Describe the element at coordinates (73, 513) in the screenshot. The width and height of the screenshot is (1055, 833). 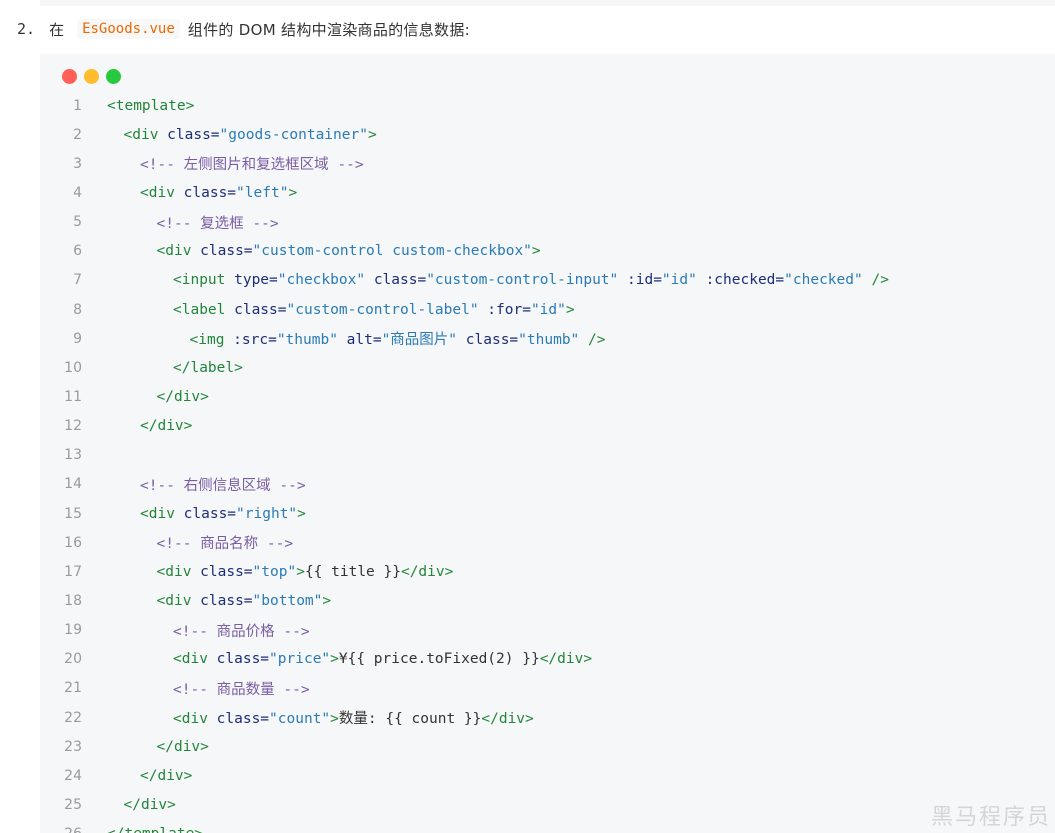
I see `line-number: 15` at that location.